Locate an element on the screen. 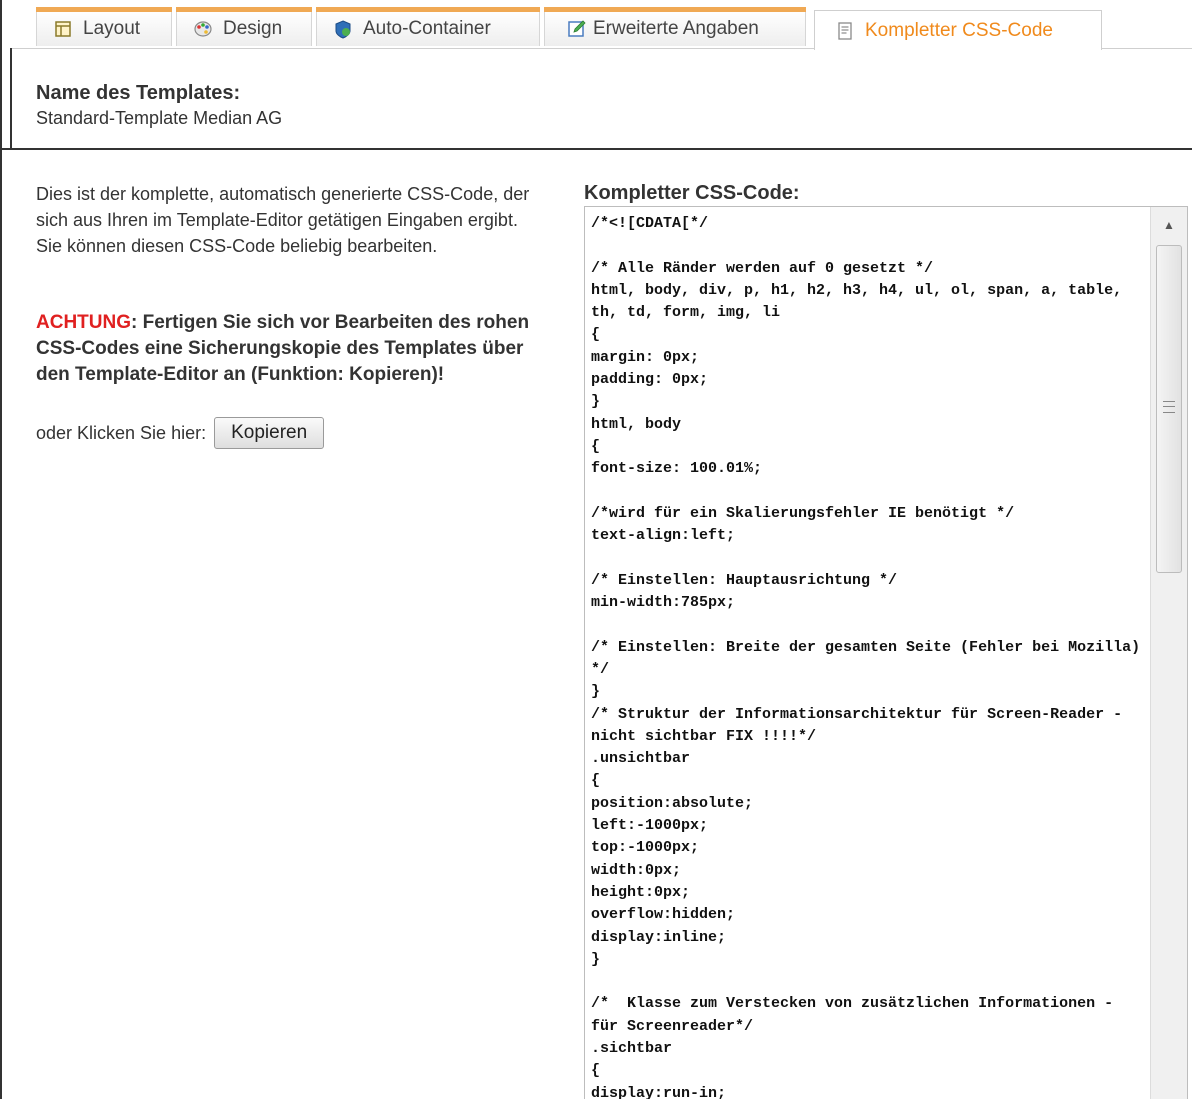 The height and width of the screenshot is (1099, 1192). tab-auto-container: Auto-Container is located at coordinates (428, 26).